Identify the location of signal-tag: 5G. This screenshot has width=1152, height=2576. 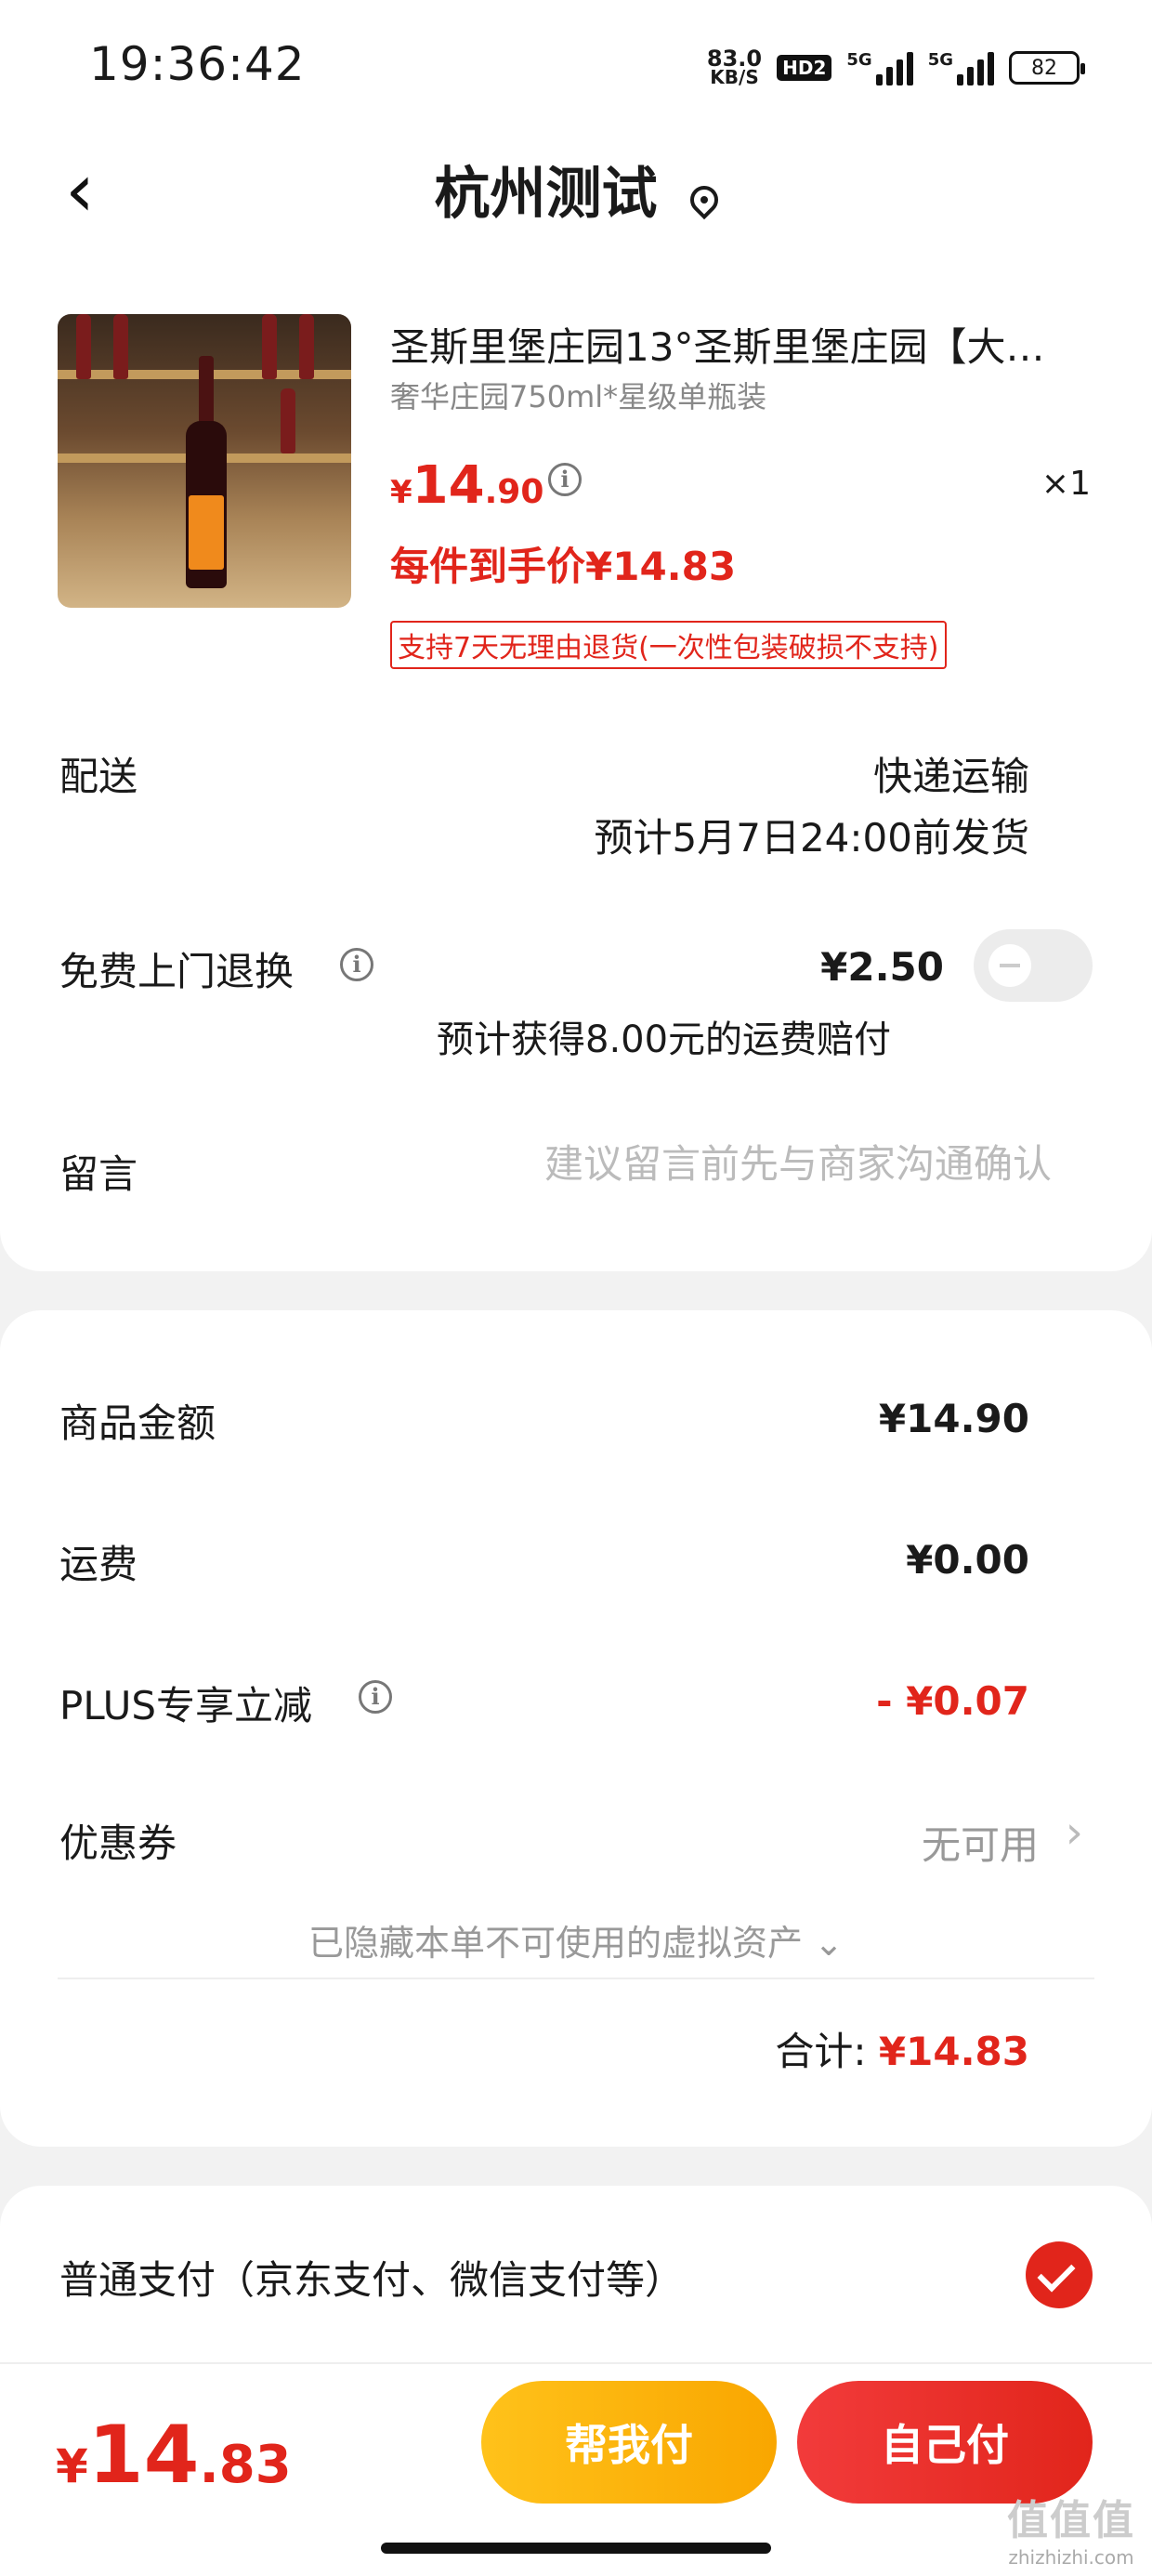
(859, 60).